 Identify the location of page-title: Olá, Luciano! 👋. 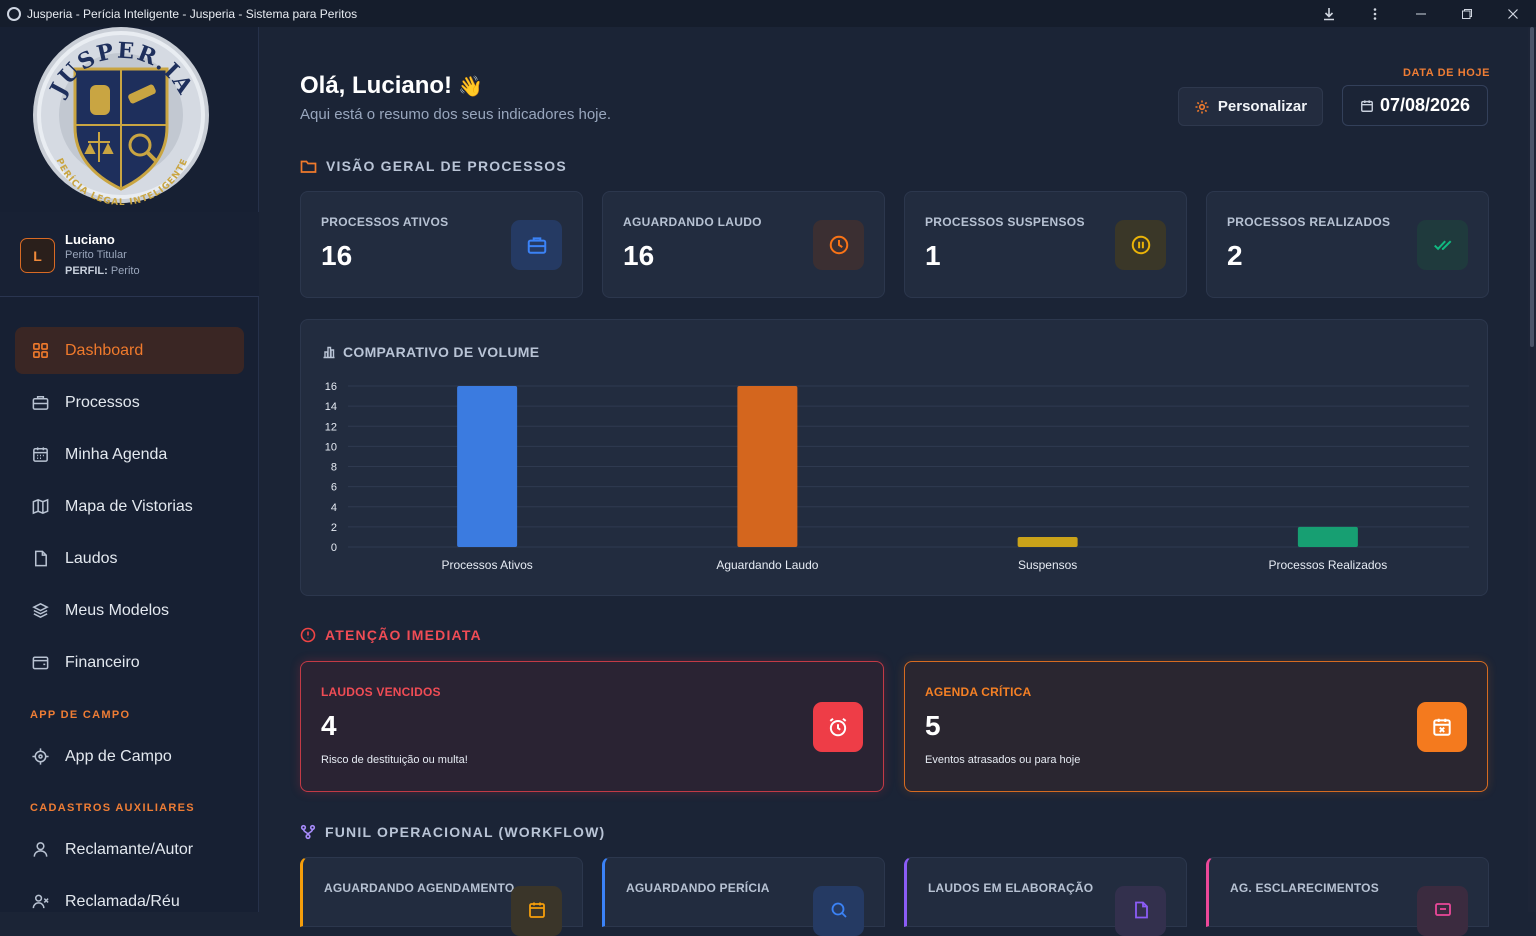
(391, 85).